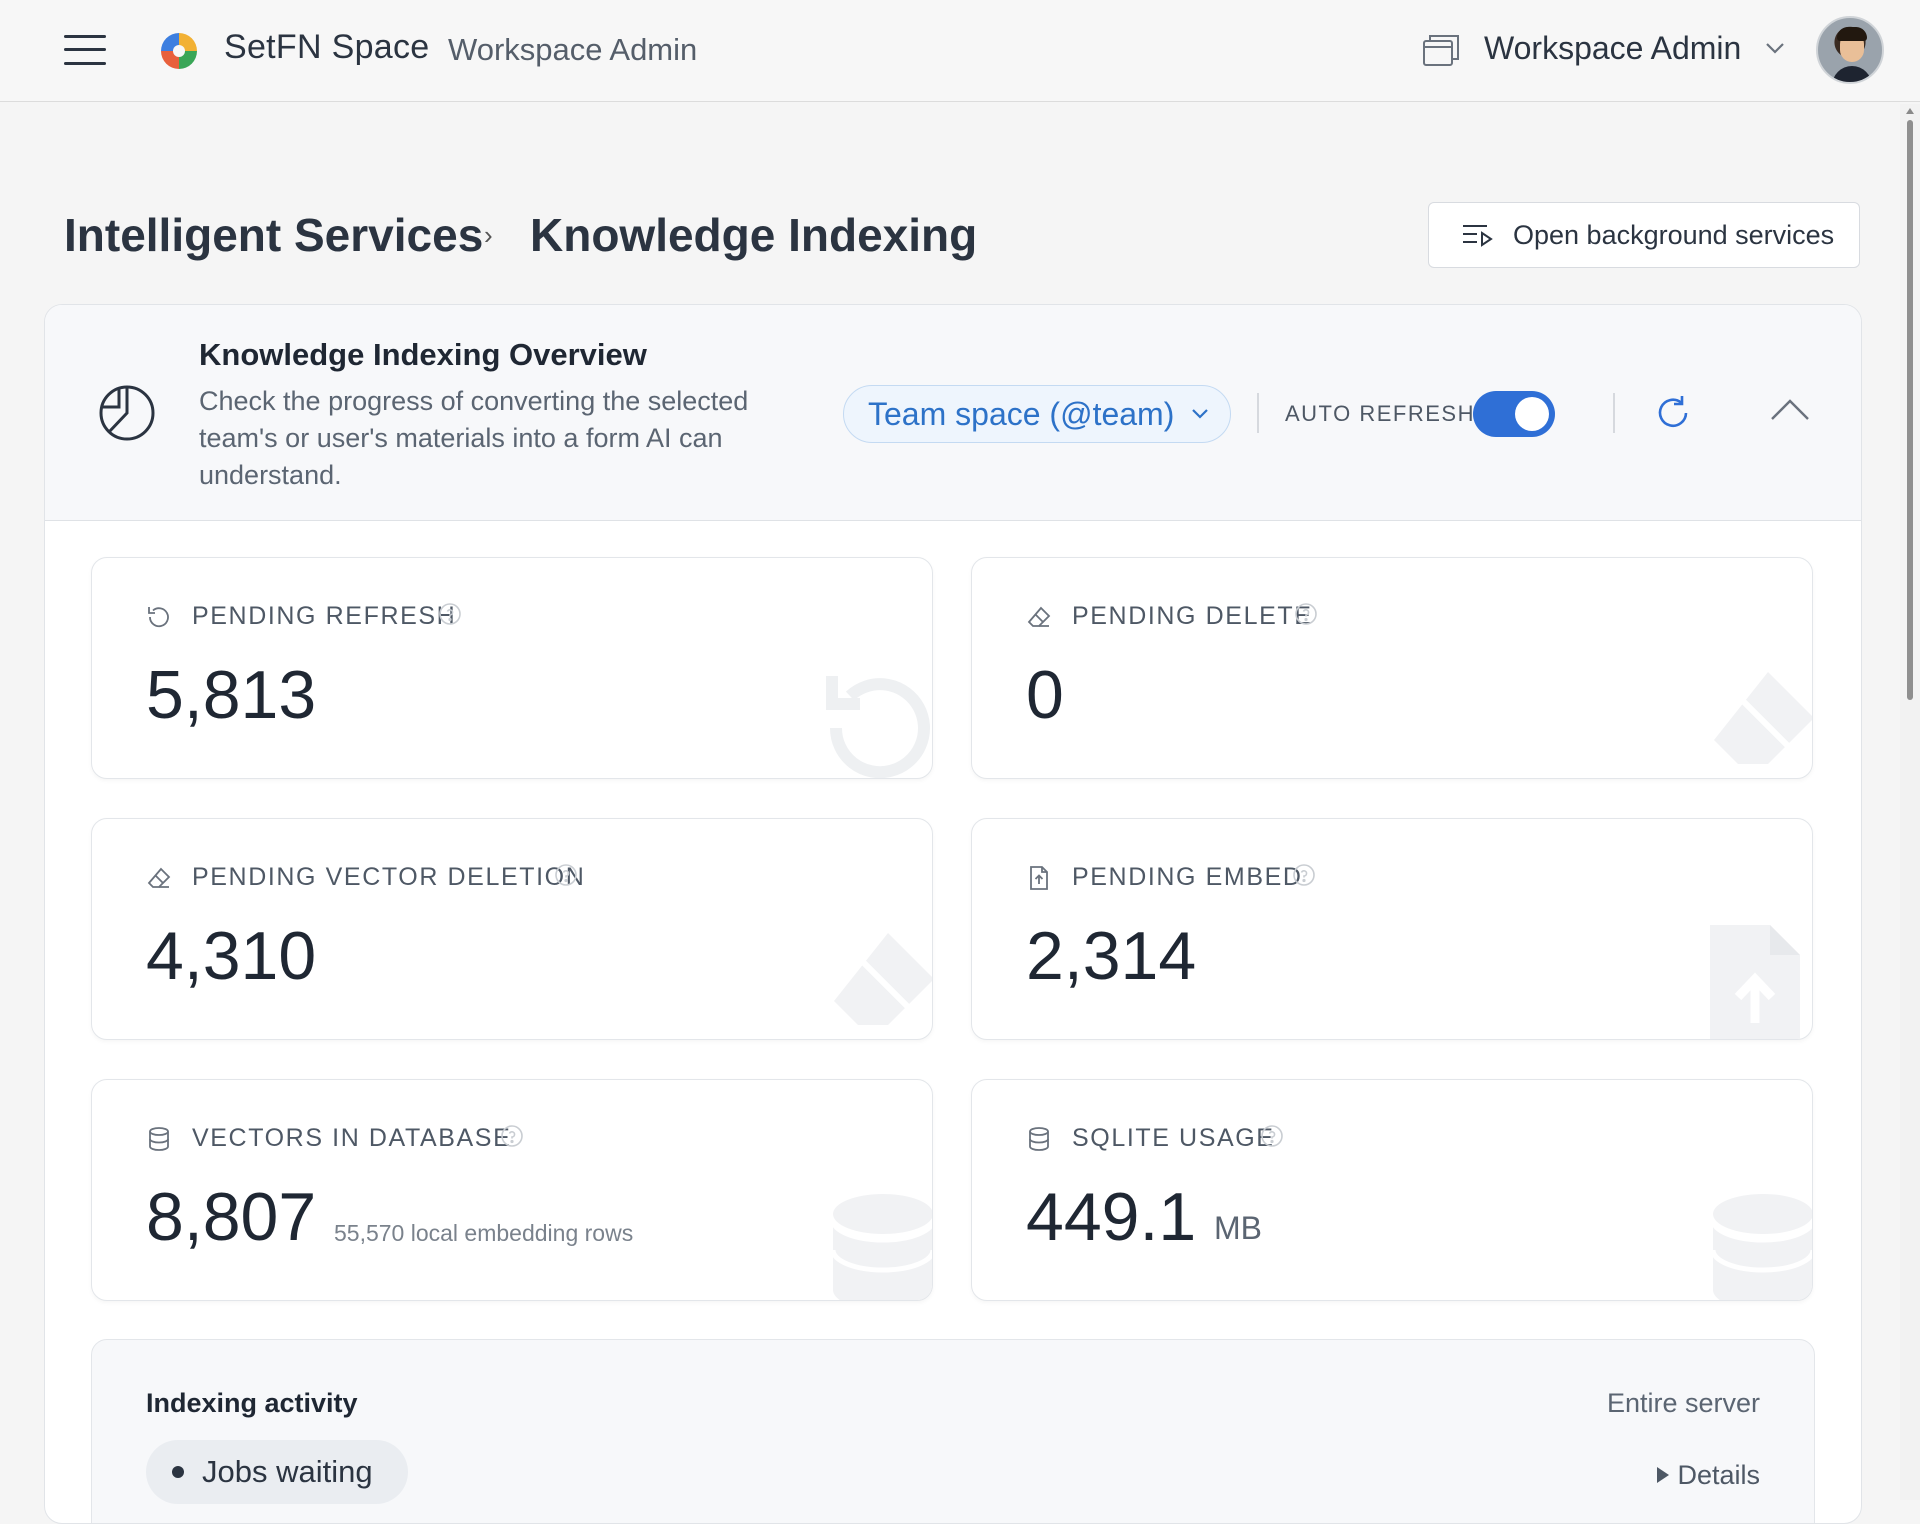 This screenshot has height=1524, width=1920. What do you see at coordinates (127, 413) in the screenshot?
I see `pie-chart-icon` at bounding box center [127, 413].